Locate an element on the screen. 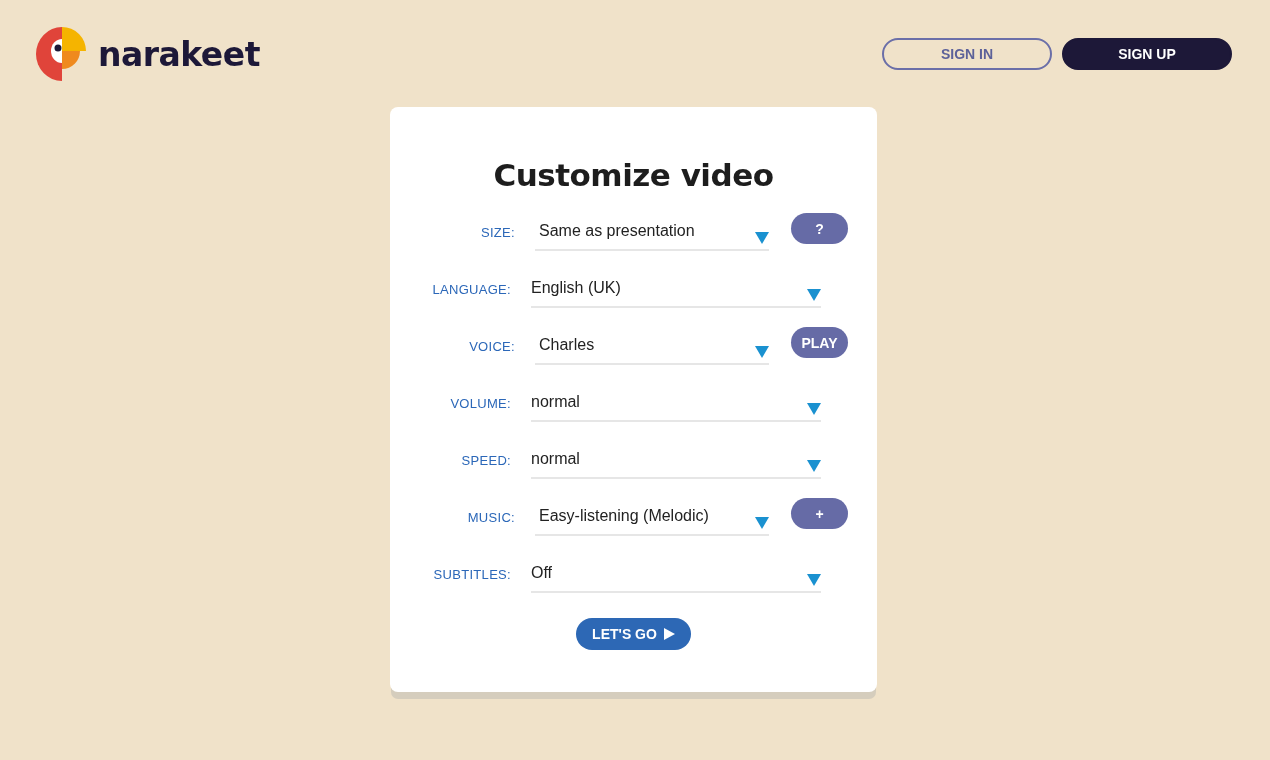 Image resolution: width=1270 pixels, height=760 pixels. lets-go-button: LET'S GO is located at coordinates (633, 634).